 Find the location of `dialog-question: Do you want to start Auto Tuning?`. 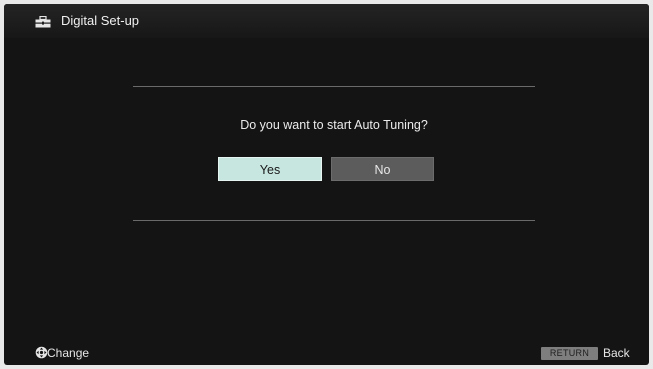

dialog-question: Do you want to start Auto Tuning? is located at coordinates (334, 125).